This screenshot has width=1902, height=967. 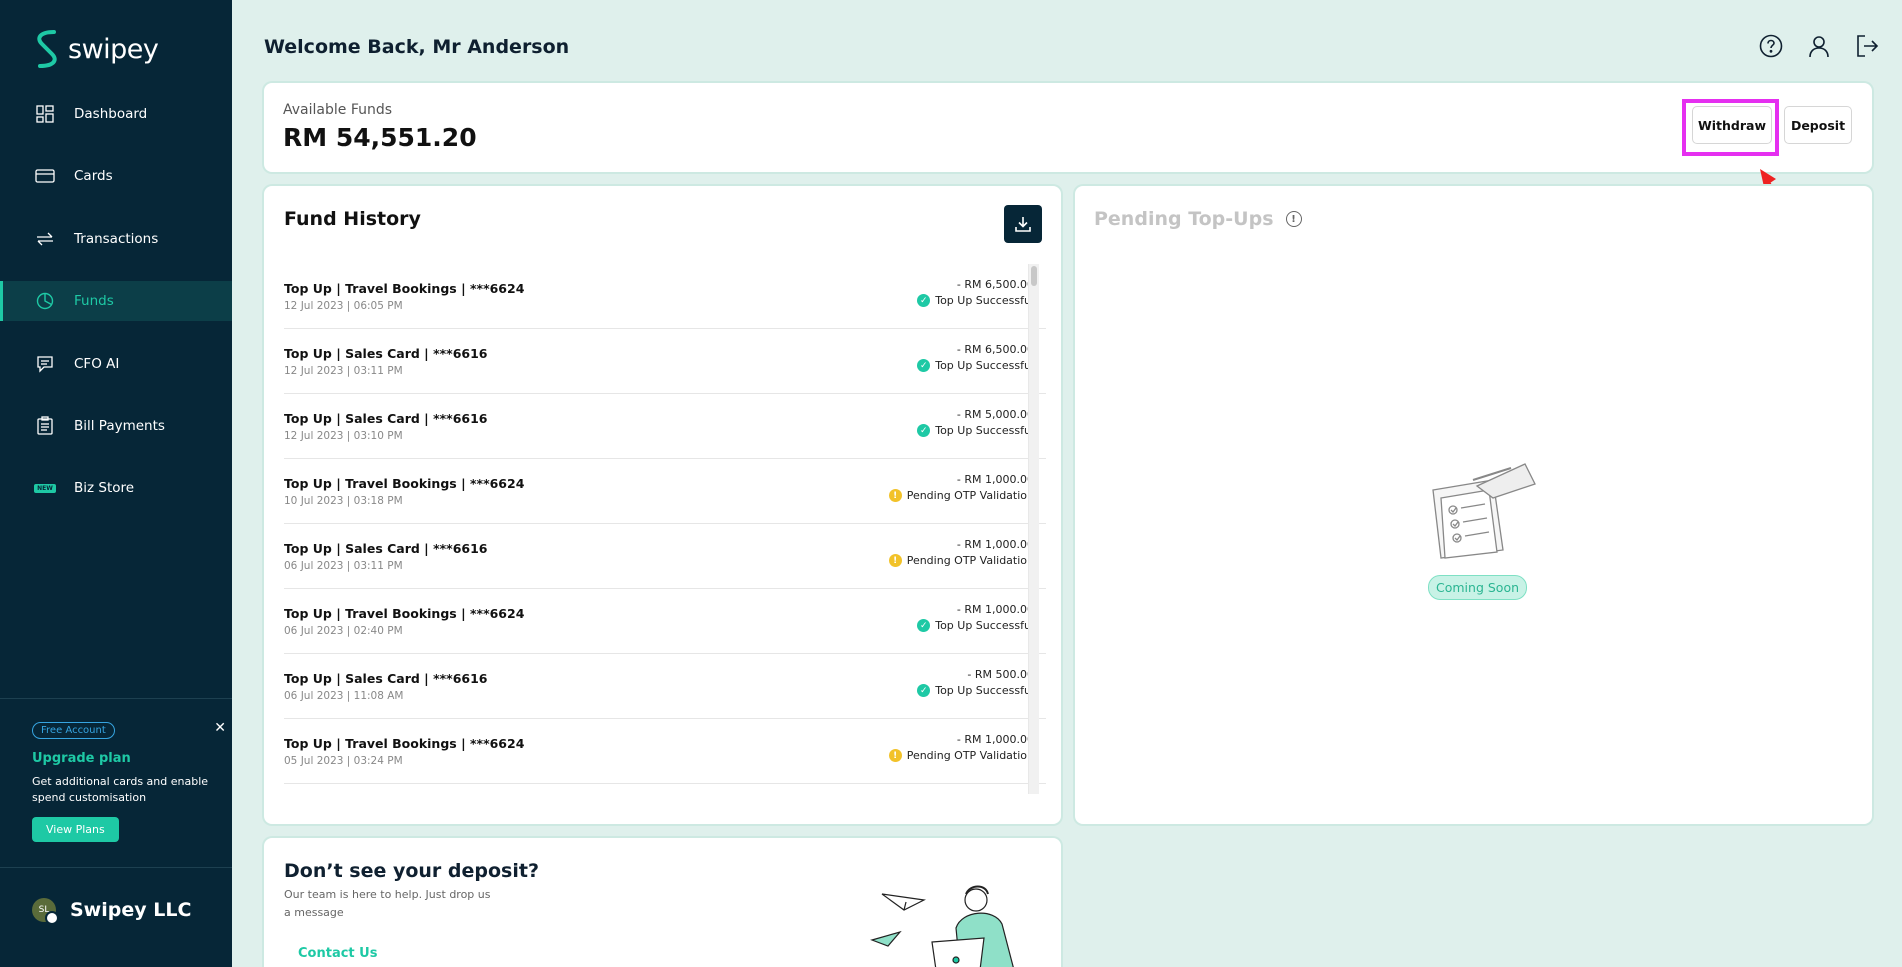 What do you see at coordinates (942, 926) in the screenshot?
I see `person-laptop-illustration-icon` at bounding box center [942, 926].